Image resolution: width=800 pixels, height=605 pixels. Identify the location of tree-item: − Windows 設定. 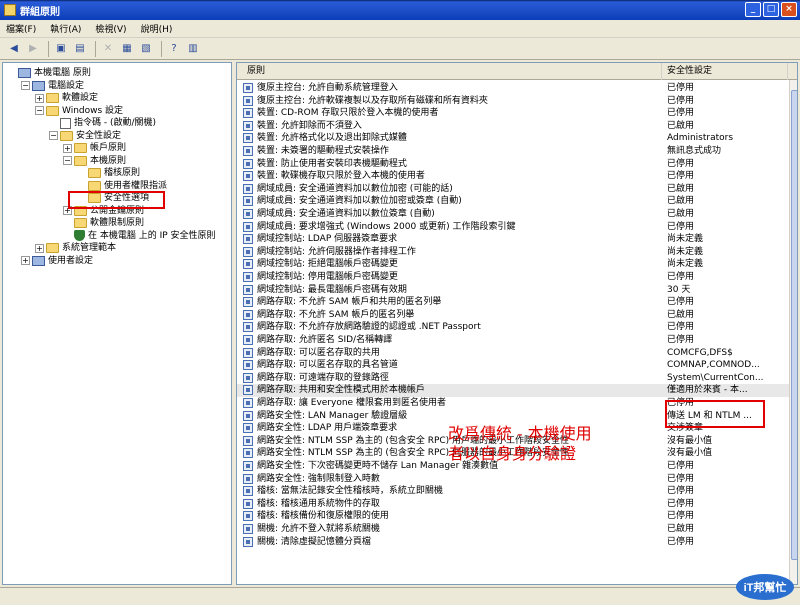
(79, 111).